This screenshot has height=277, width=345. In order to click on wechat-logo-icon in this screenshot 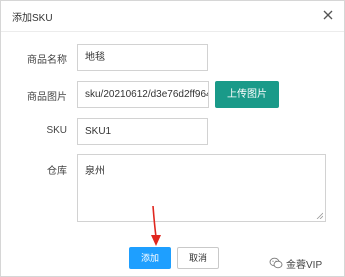, I will do `click(276, 263)`.